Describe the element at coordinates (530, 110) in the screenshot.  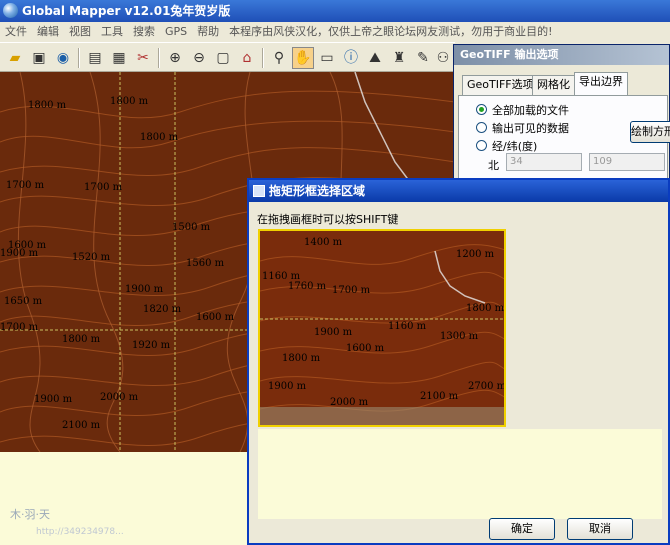
I see `option-all-loaded-label: 全部加载的文件` at that location.